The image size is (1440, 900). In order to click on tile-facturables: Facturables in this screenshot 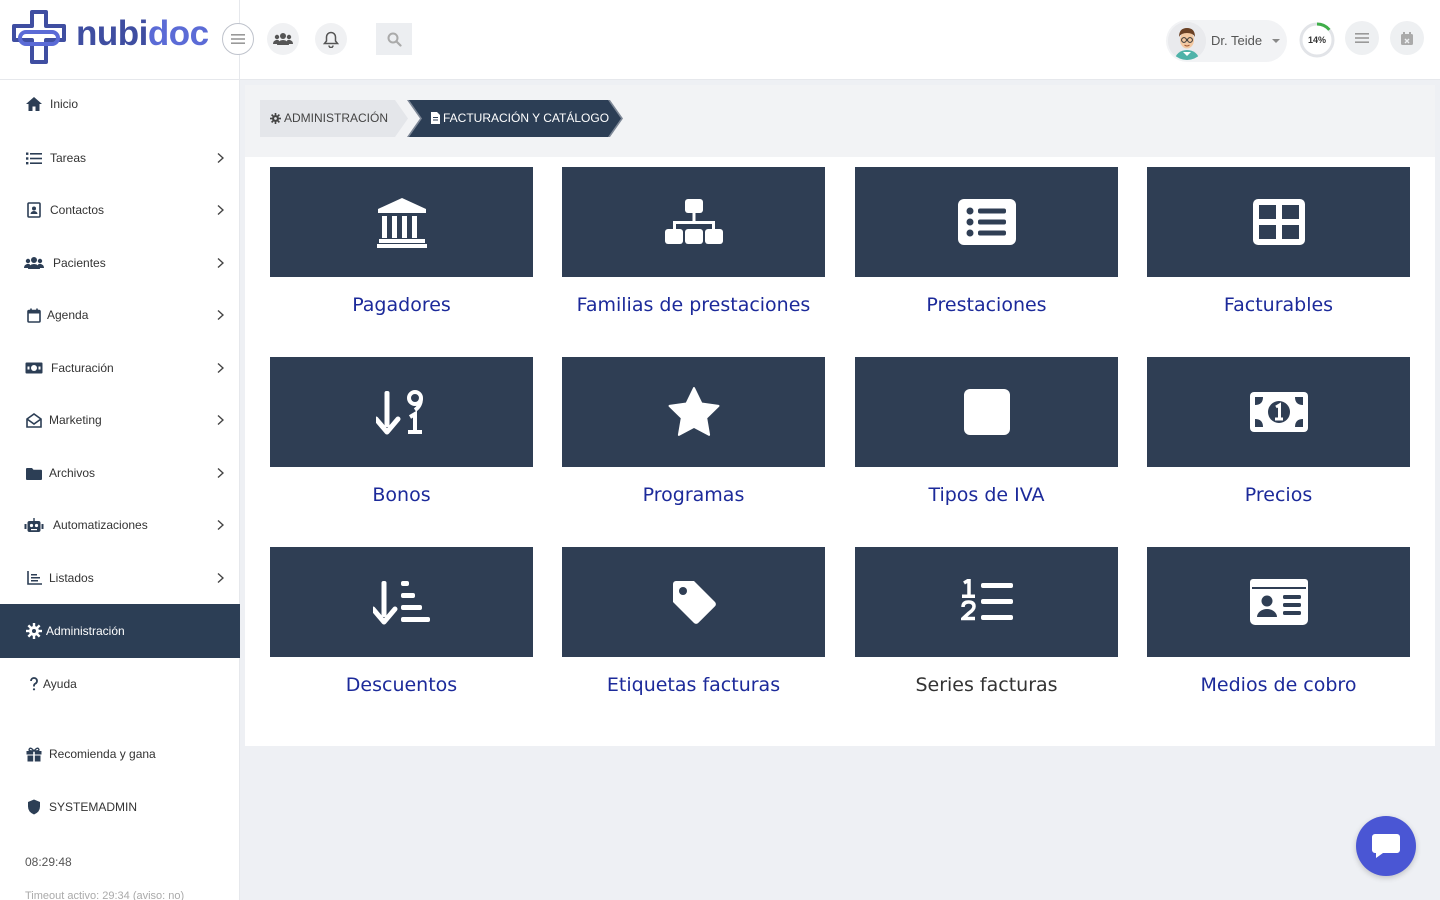, I will do `click(1278, 241)`.